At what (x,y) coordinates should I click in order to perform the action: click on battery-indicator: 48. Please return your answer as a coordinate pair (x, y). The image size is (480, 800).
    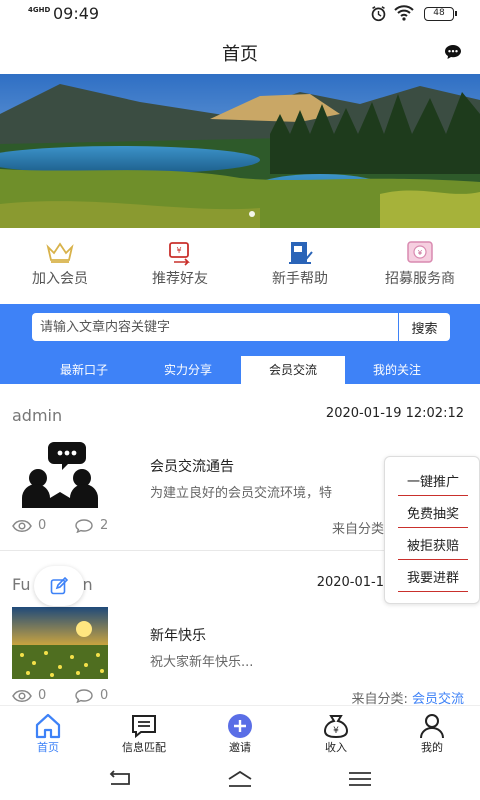
    Looking at the image, I should click on (440, 14).